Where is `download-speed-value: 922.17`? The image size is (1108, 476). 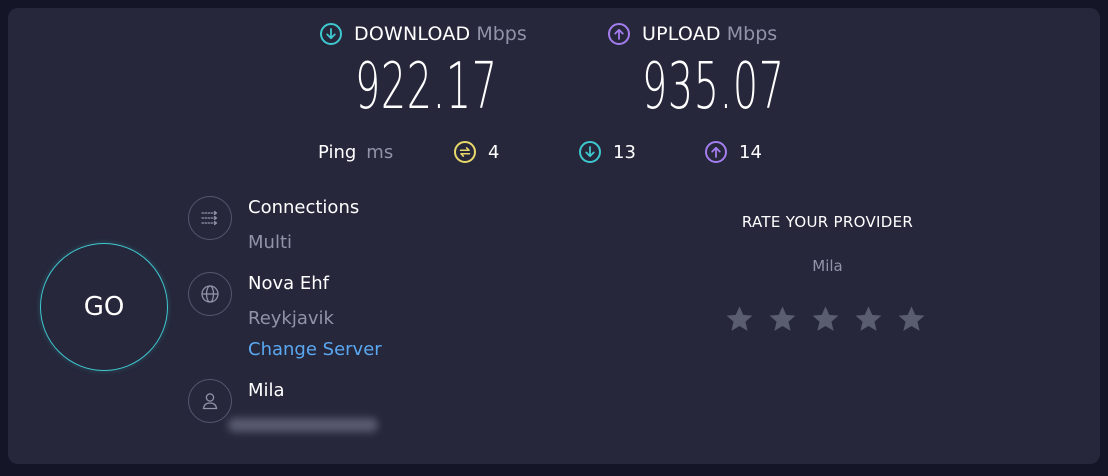 download-speed-value: 922.17 is located at coordinates (426, 87).